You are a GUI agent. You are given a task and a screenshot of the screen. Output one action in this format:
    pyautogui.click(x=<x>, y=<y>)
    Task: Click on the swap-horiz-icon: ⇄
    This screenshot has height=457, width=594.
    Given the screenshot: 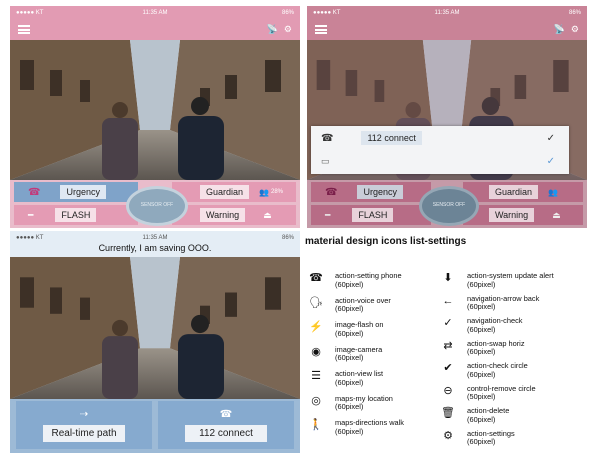 What is the action you would take?
    pyautogui.click(x=448, y=345)
    